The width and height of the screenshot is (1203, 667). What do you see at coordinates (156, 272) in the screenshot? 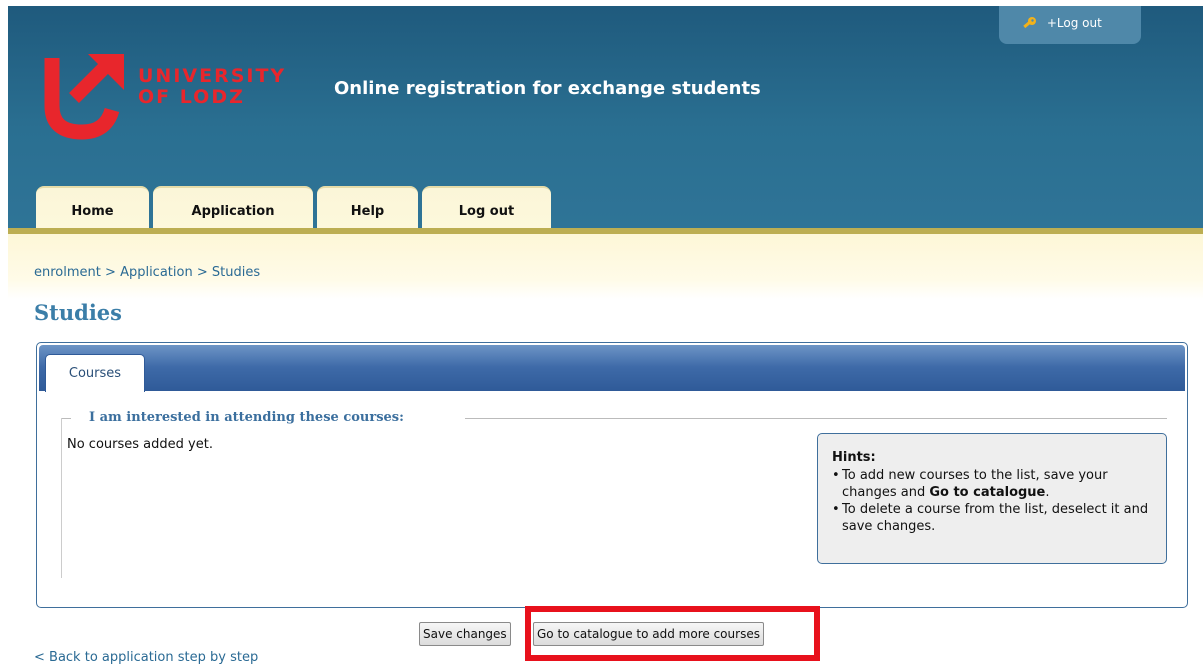
I see `breadcrumb-application: Application` at bounding box center [156, 272].